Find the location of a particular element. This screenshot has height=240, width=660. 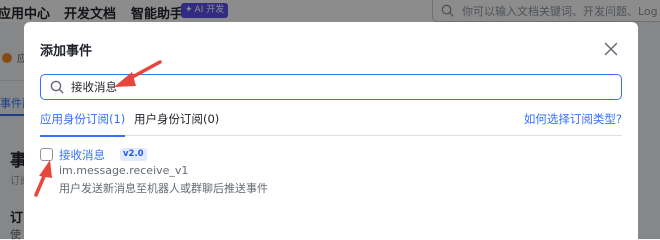

version-badge: v2.0 is located at coordinates (133, 154).